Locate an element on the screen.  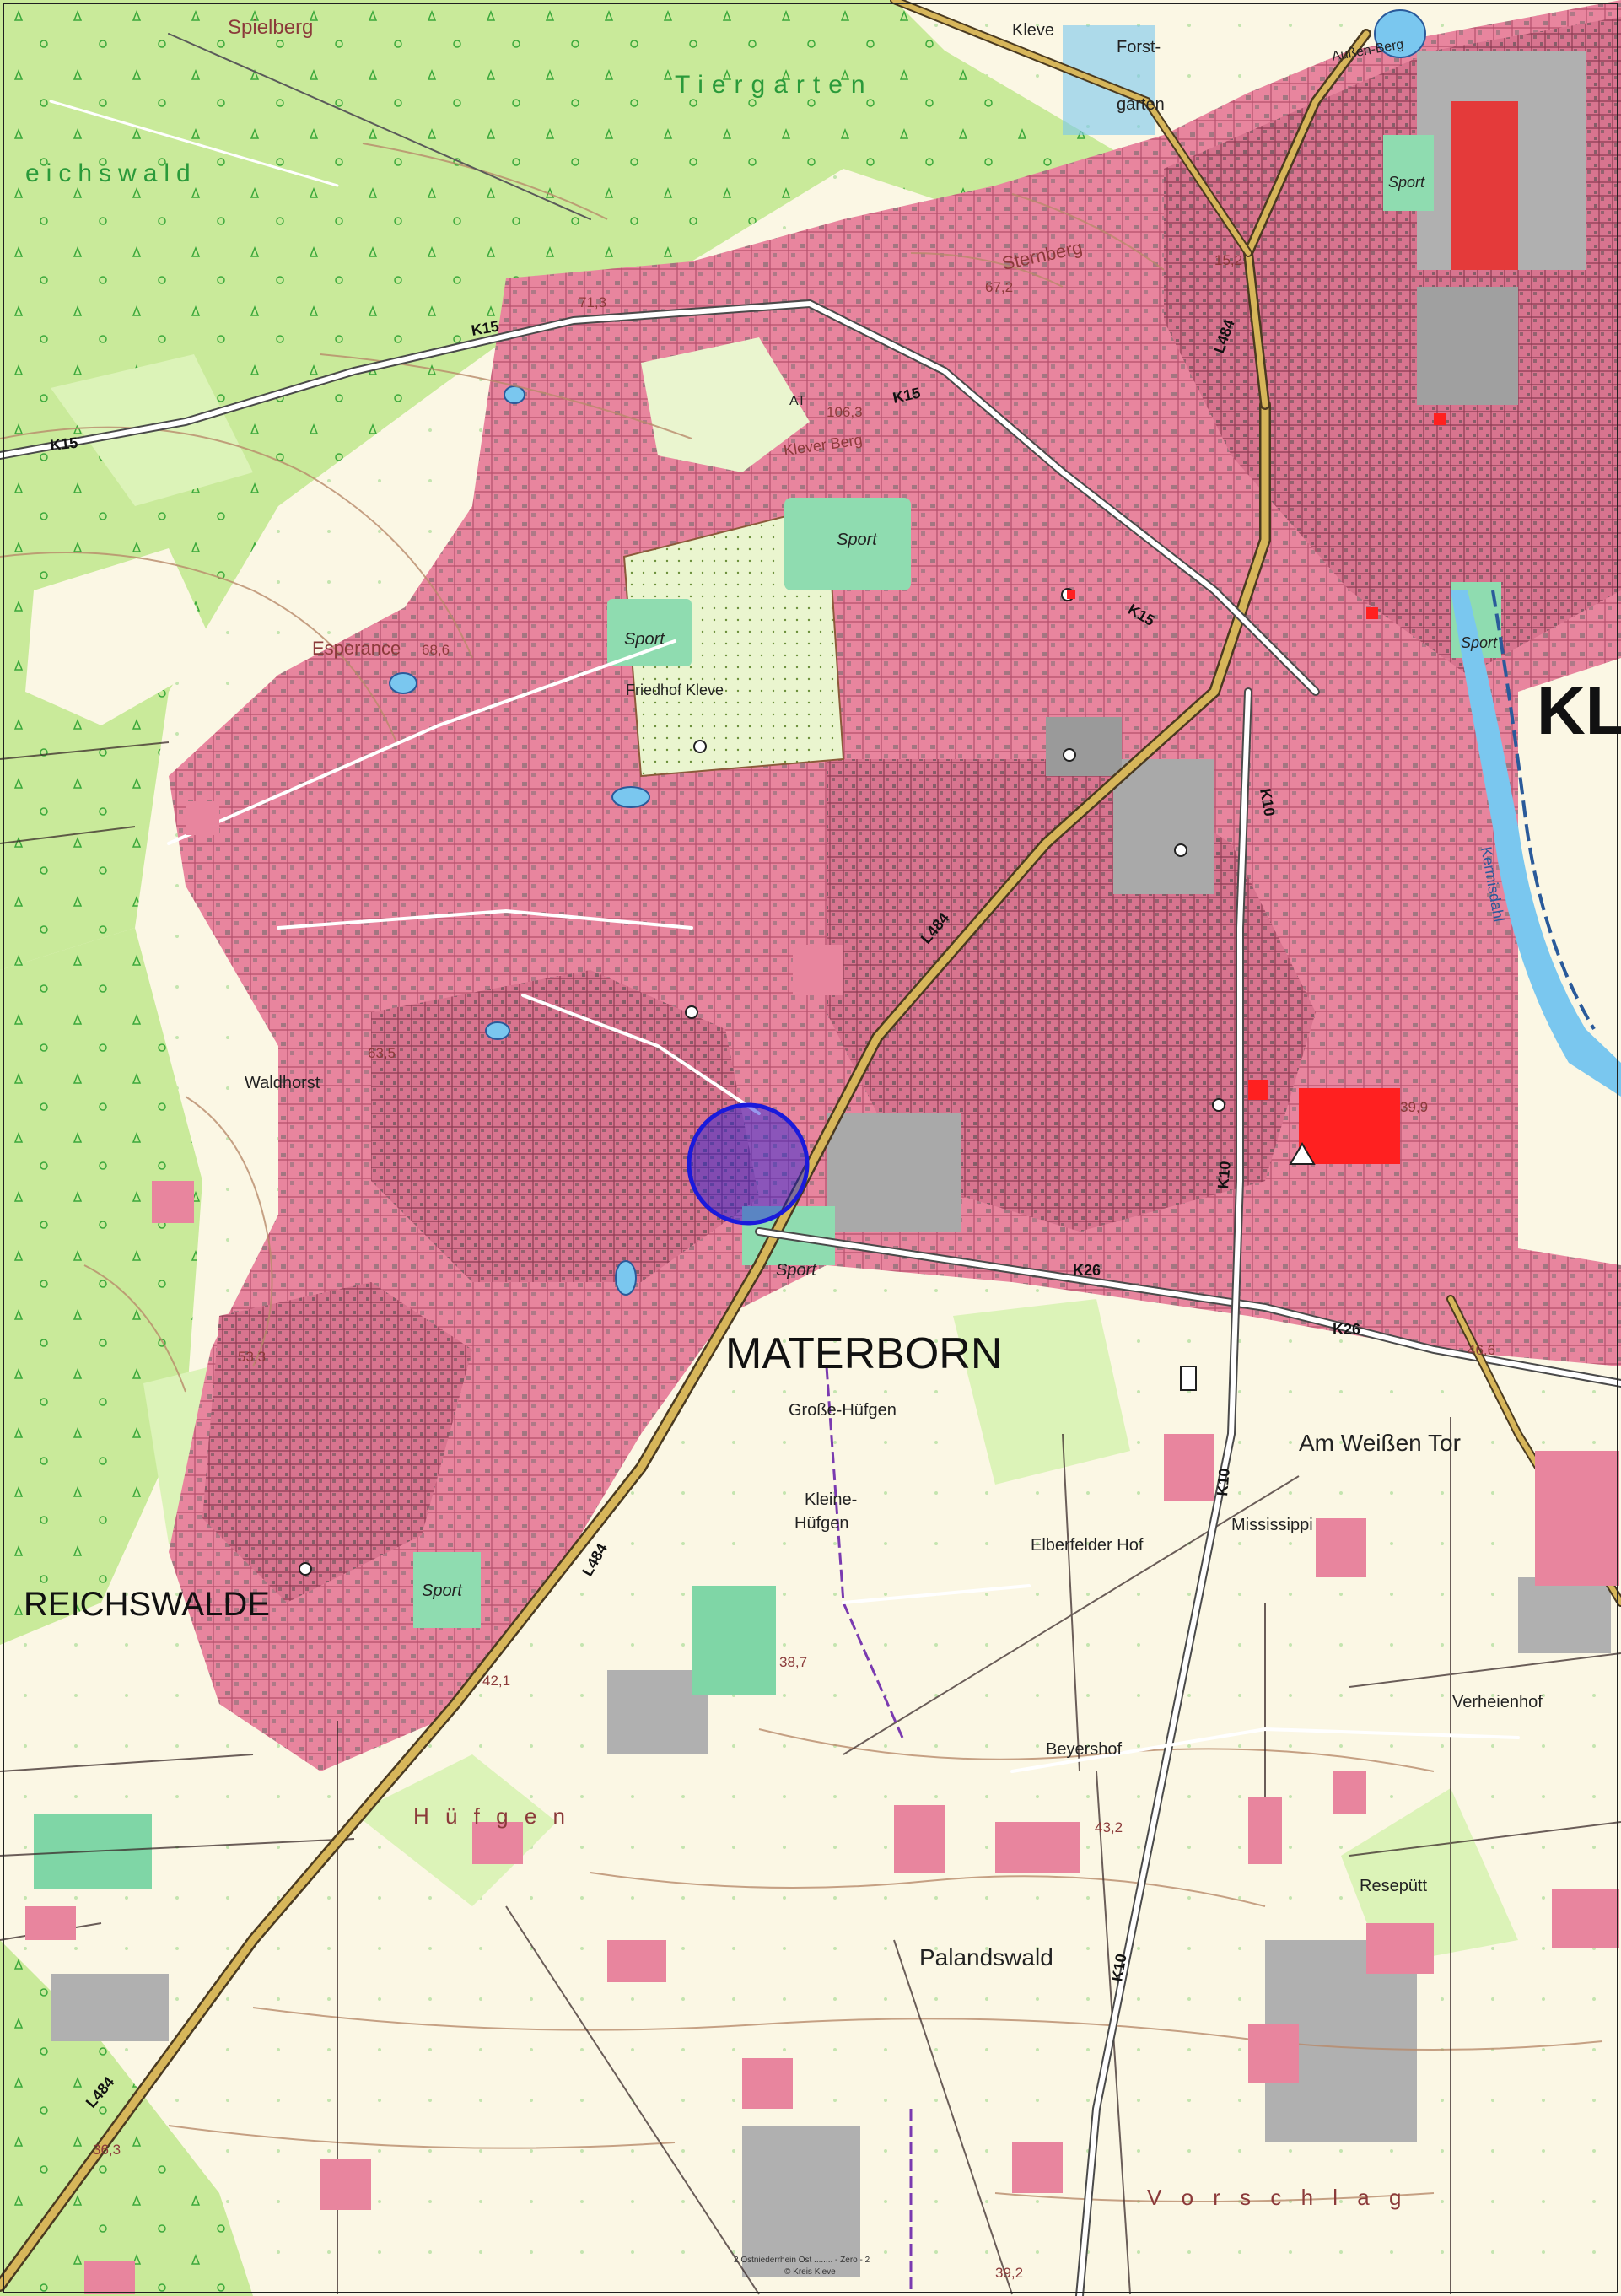
place-mississippi: Mississippi is located at coordinates (1272, 1525).